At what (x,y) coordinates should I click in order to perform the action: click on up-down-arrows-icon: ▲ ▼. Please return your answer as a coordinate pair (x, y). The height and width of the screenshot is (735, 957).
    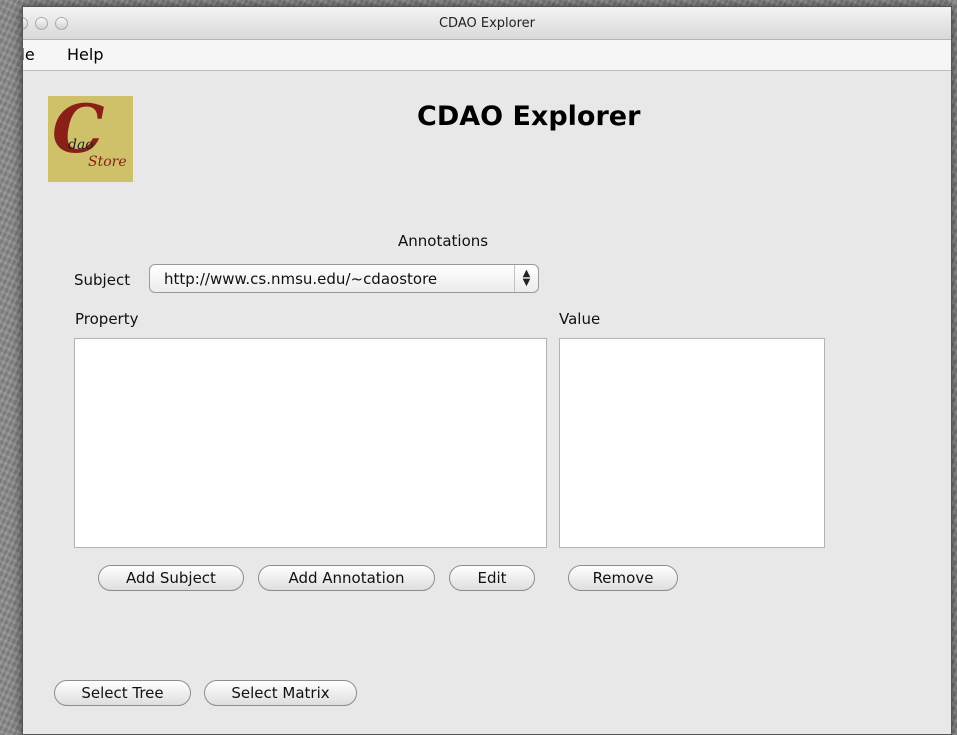
    Looking at the image, I should click on (526, 278).